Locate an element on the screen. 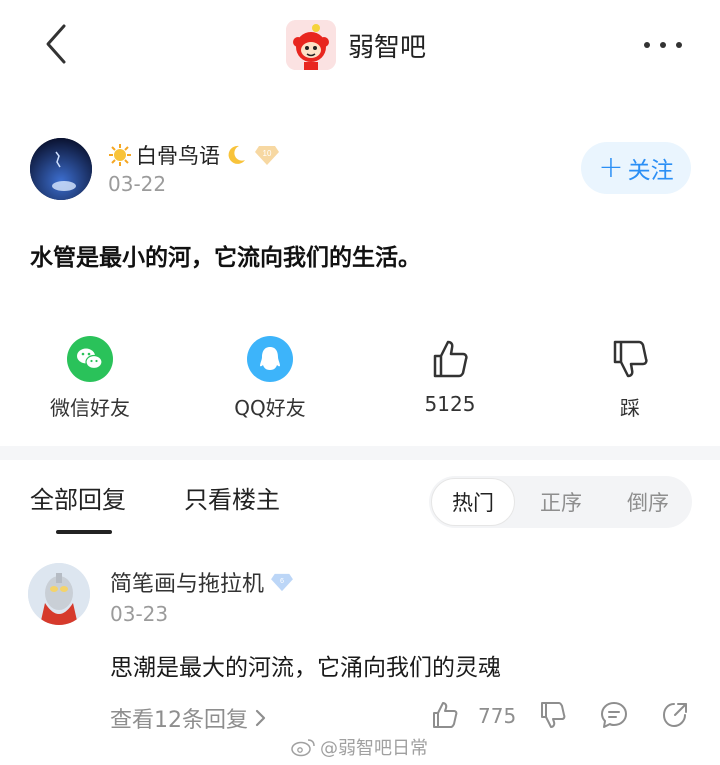 This screenshot has width=720, height=765. author-level-text: 10 is located at coordinates (267, 153).